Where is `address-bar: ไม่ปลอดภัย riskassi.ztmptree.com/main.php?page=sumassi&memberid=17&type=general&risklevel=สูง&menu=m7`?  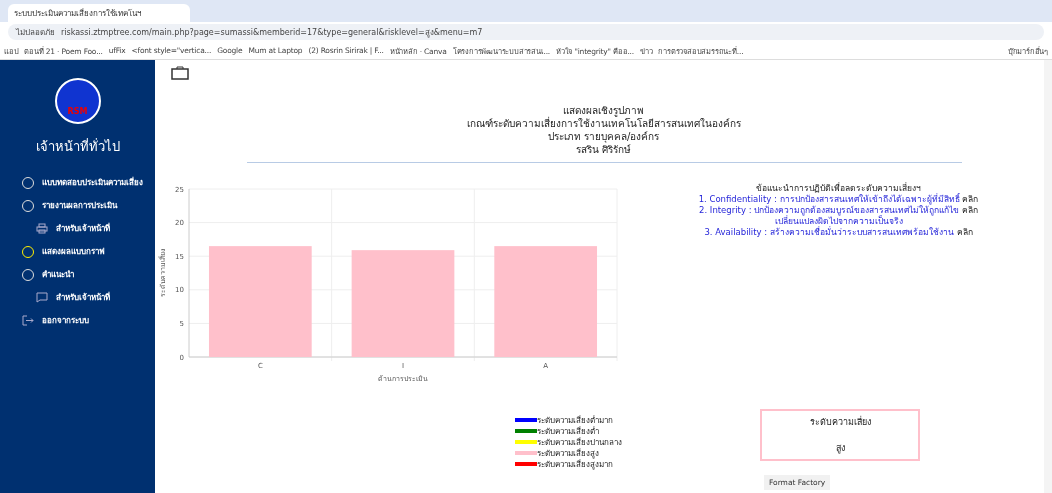 address-bar: ไม่ปลอดภัย riskassi.ztmptree.com/main.php?page=sumassi&memberid=17&type=general&risklevel=สูง&menu=m7 is located at coordinates (526, 32).